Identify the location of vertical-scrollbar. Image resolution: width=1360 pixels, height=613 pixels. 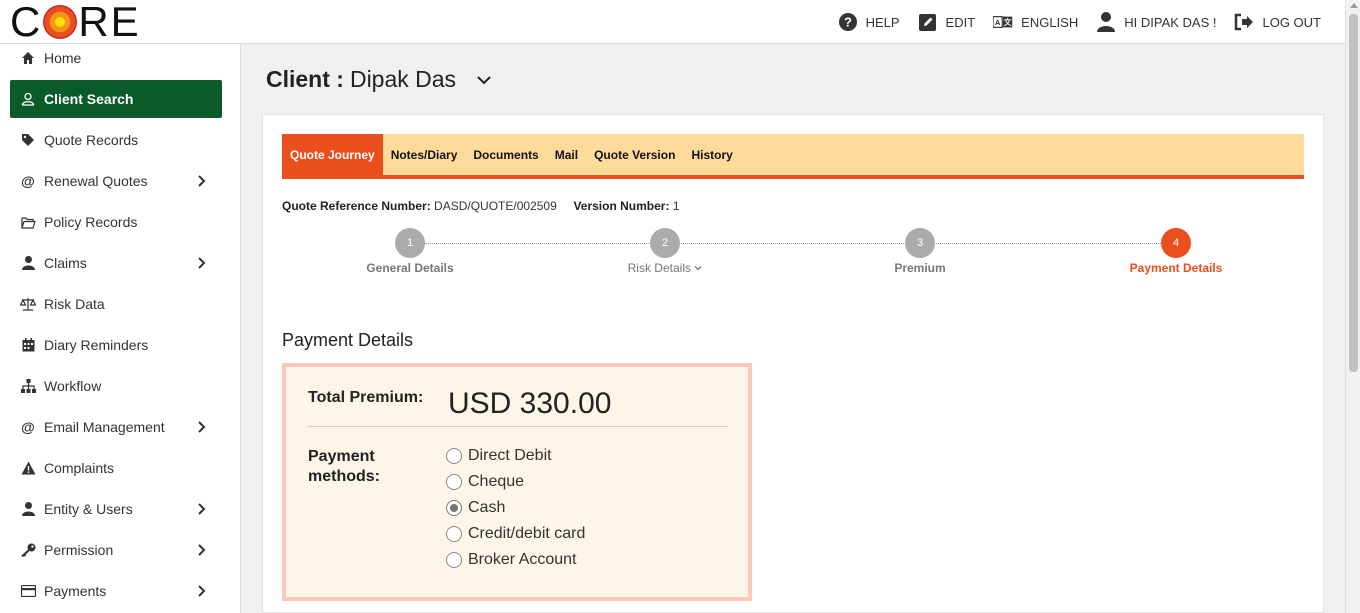
(1352, 306).